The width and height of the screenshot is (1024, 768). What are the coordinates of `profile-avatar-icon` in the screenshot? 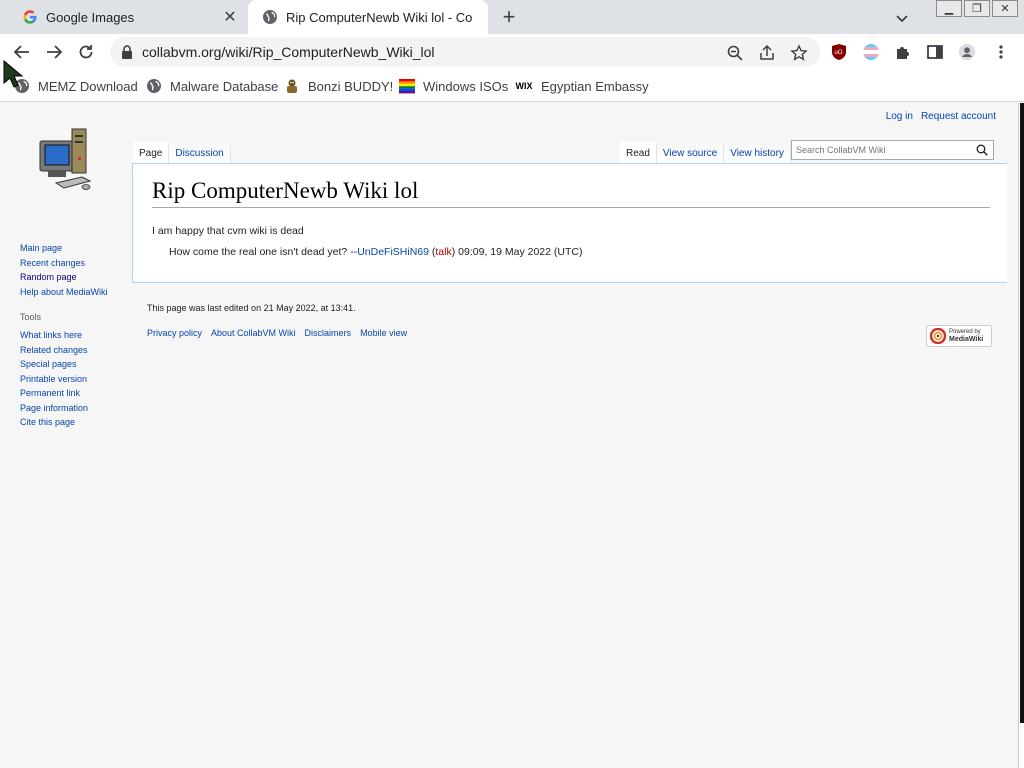 It's located at (967, 52).